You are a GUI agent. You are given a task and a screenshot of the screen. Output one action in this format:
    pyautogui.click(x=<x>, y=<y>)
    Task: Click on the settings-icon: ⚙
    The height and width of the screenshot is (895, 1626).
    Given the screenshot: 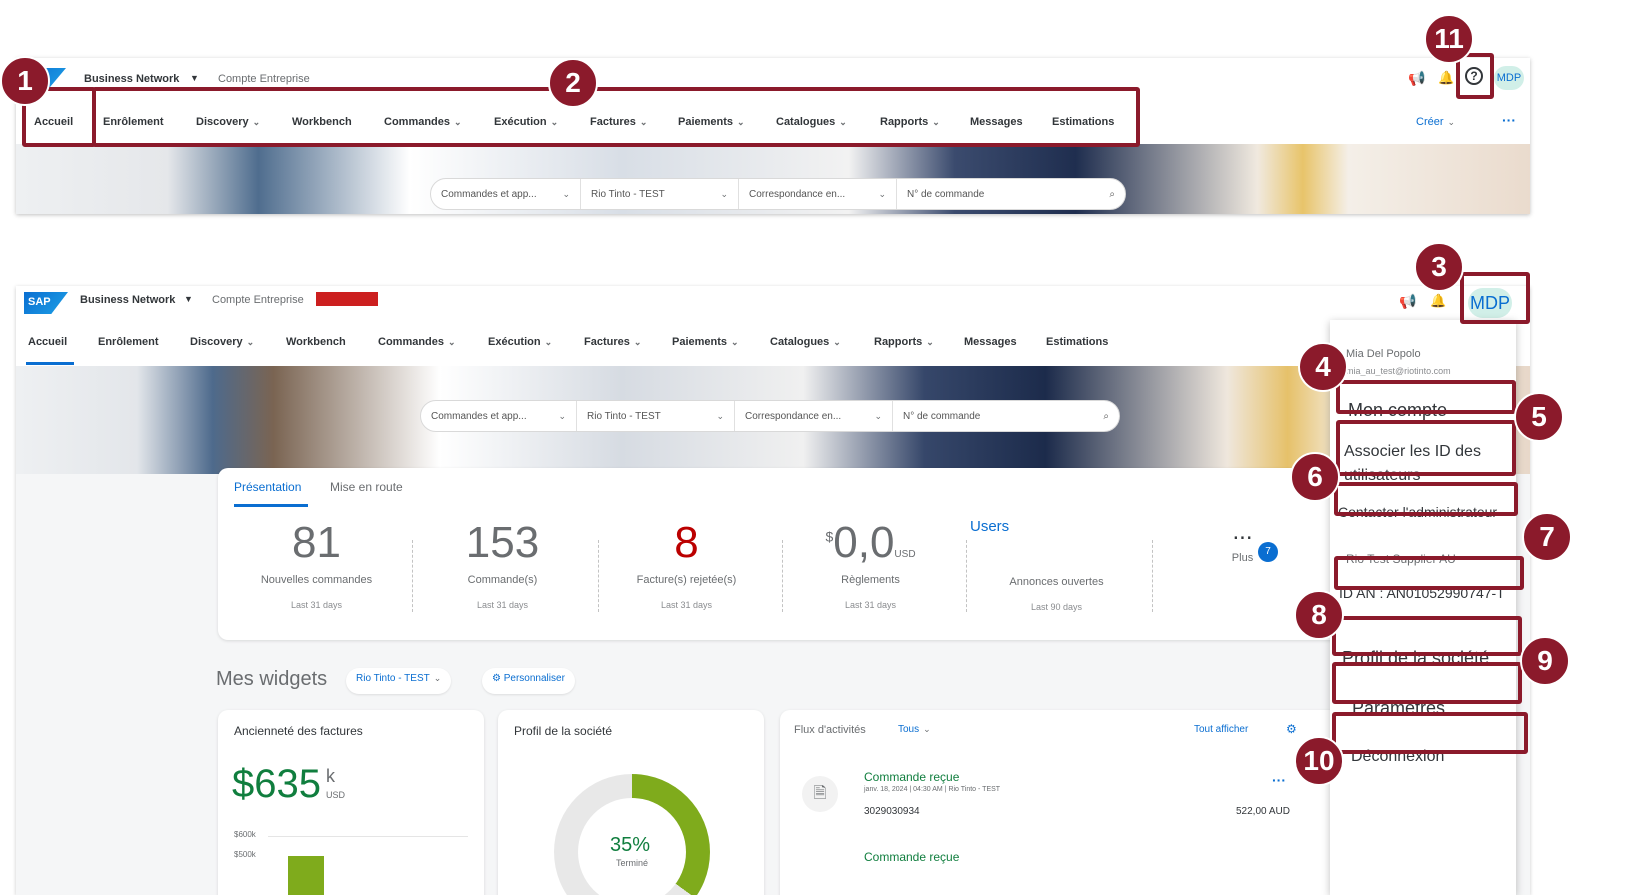 What is the action you would take?
    pyautogui.click(x=1291, y=729)
    